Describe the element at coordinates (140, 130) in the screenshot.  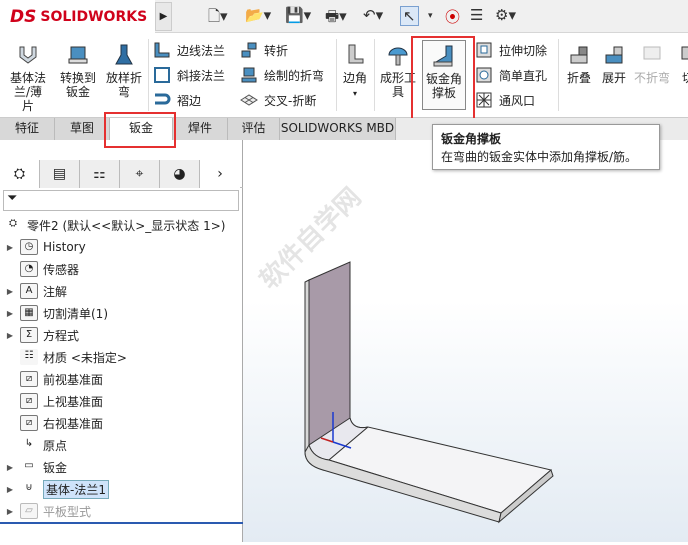
I see `tab-highlight-box` at that location.